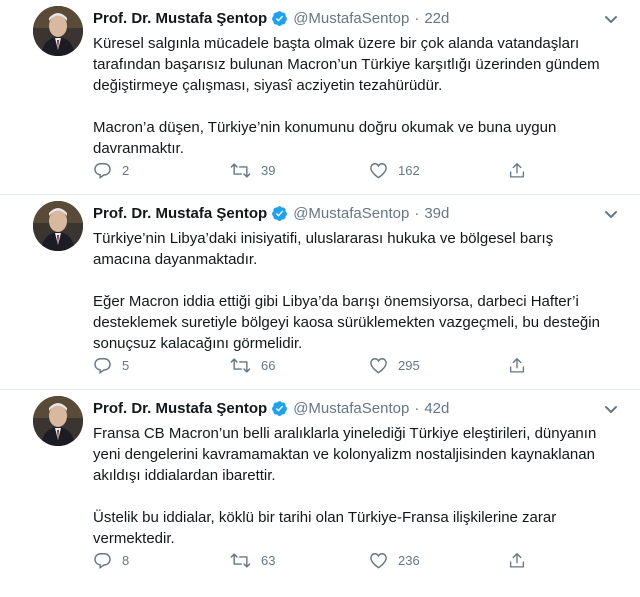 The image size is (640, 597). I want to click on like-count: 236, so click(409, 560).